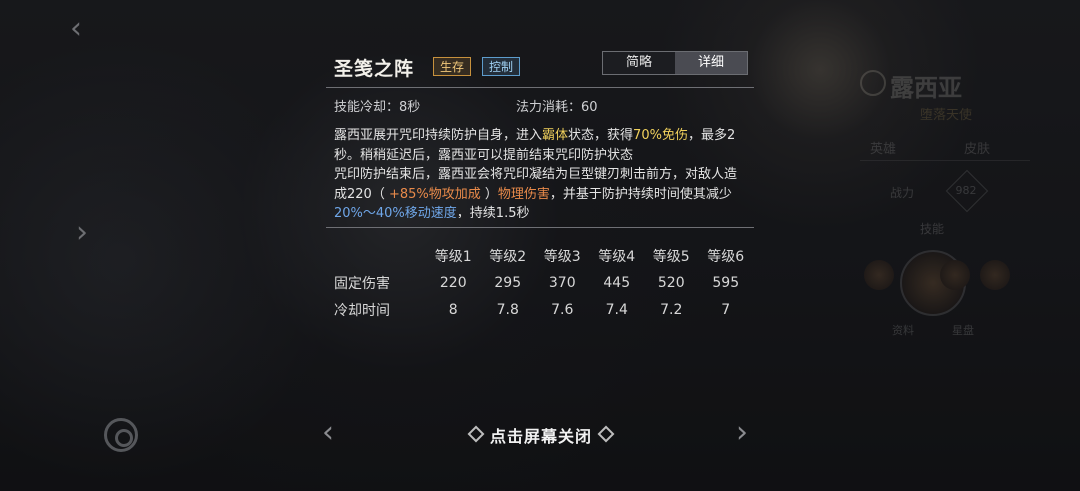 This screenshot has height=491, width=1080. What do you see at coordinates (434, 194) in the screenshot?
I see `highlight-text: +85%物攻加成` at bounding box center [434, 194].